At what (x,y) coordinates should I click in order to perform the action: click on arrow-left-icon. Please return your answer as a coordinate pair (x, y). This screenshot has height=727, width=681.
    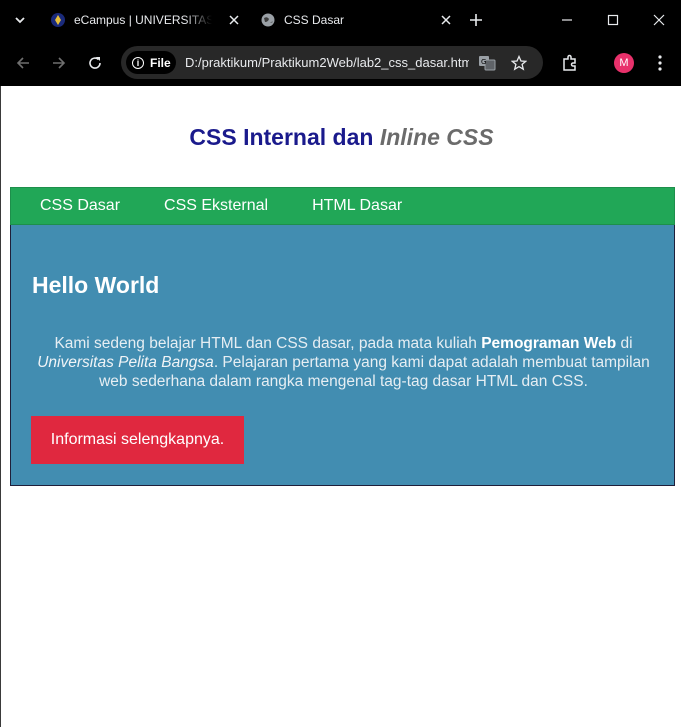
    Looking at the image, I should click on (22, 63).